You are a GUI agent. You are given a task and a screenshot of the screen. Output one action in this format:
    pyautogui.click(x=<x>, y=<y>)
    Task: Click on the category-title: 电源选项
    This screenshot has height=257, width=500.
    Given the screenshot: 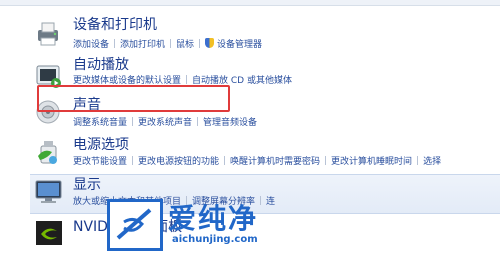 What is the action you would take?
    pyautogui.click(x=101, y=145)
    